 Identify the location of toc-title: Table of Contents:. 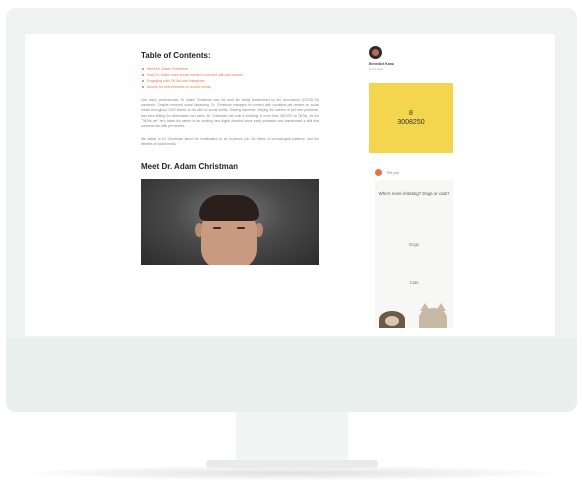
(176, 55).